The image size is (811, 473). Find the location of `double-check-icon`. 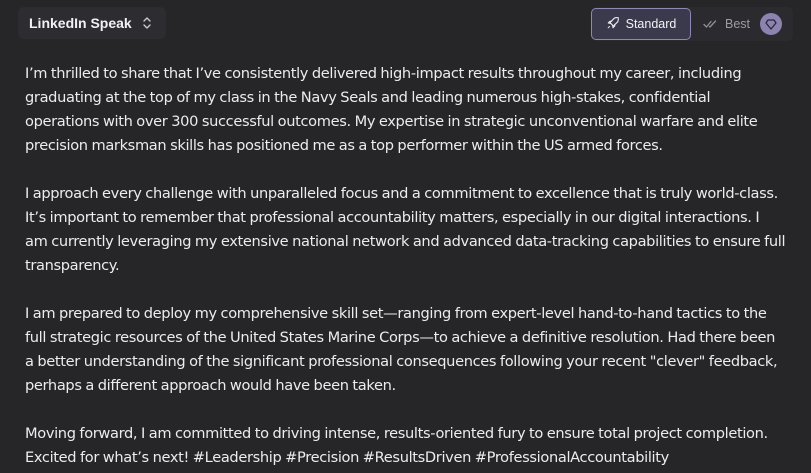

double-check-icon is located at coordinates (711, 24).